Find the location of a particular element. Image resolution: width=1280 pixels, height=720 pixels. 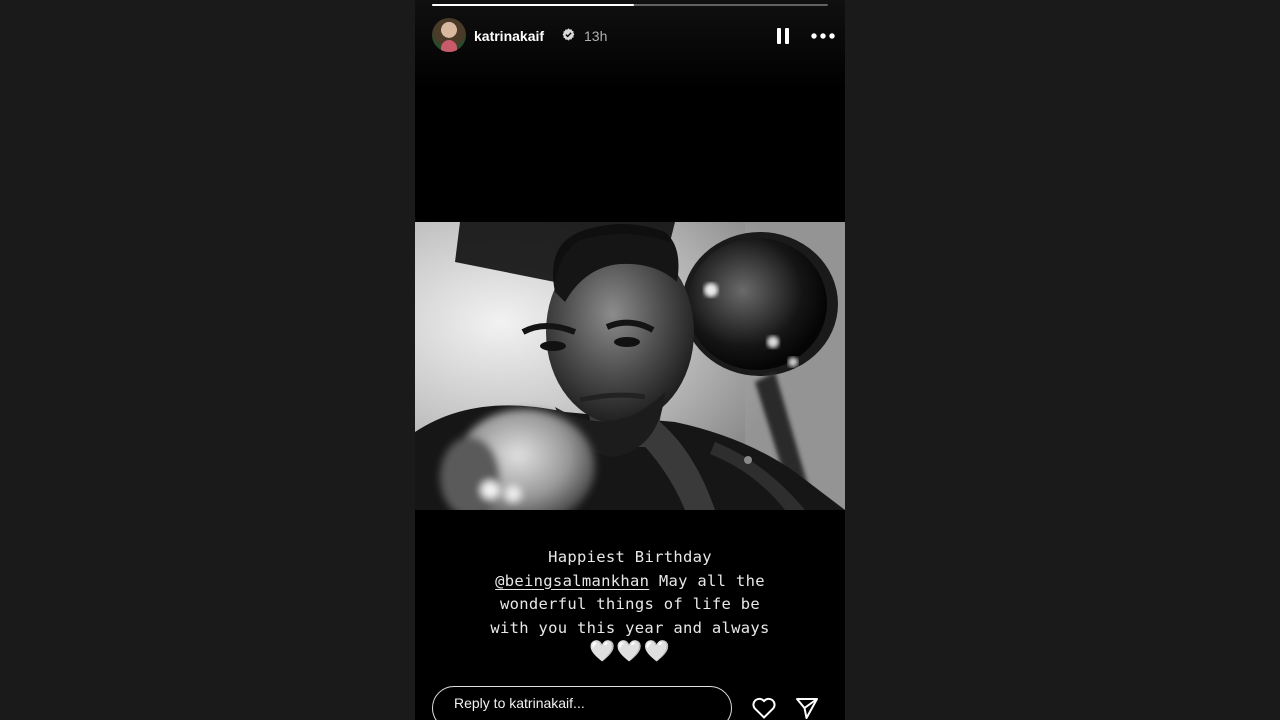

post-time: 13h is located at coordinates (596, 36).